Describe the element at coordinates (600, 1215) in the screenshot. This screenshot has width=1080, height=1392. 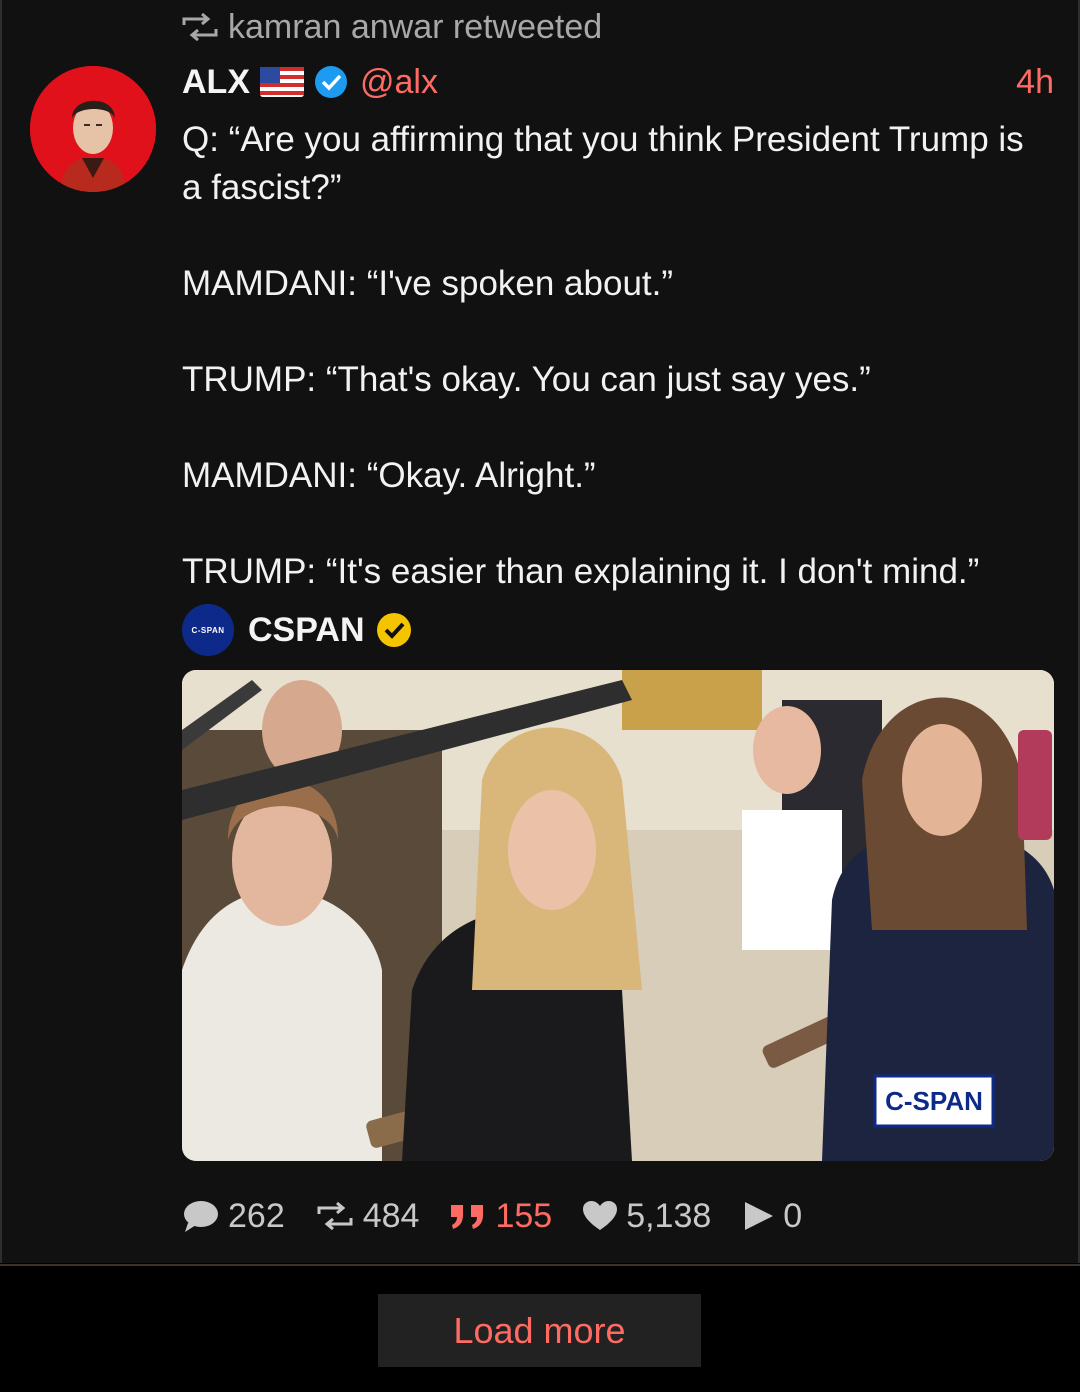
I see `heart-icon` at that location.